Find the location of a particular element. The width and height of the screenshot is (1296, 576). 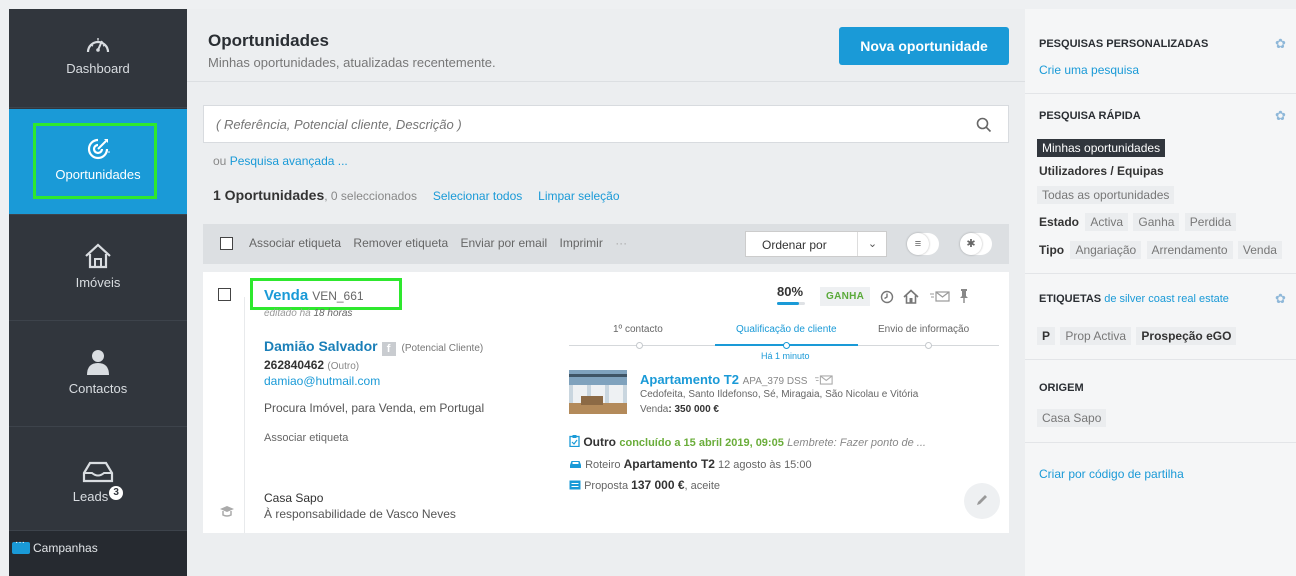

search-description: Procura Imóvel, para Venda, em Portugal is located at coordinates (374, 408).